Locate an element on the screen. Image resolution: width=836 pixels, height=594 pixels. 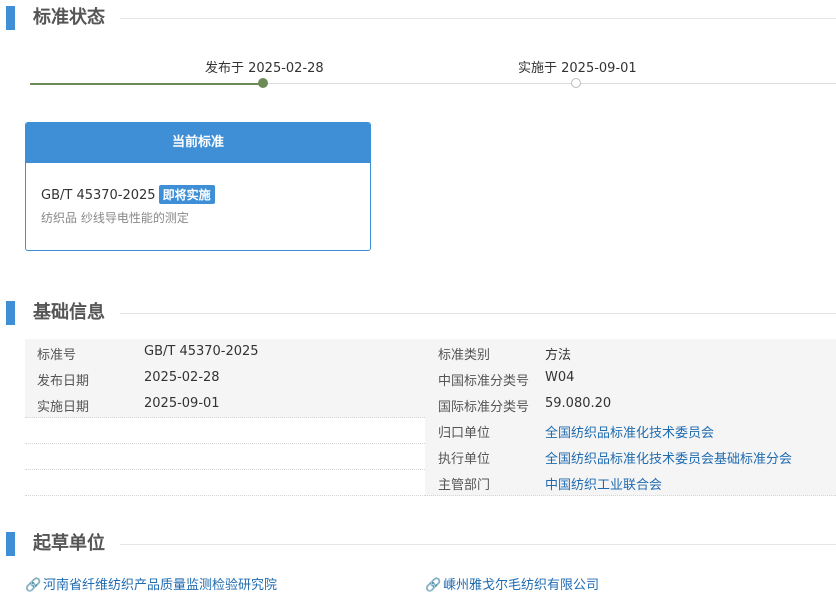
card-header: 当前标准 is located at coordinates (198, 143).